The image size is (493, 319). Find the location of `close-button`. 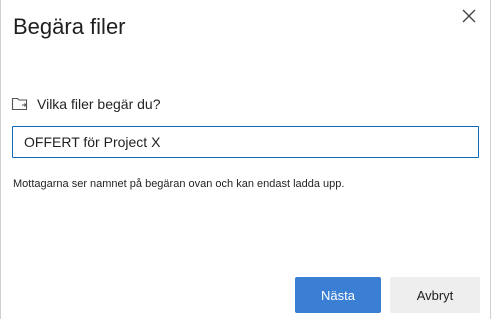

close-button is located at coordinates (469, 16).